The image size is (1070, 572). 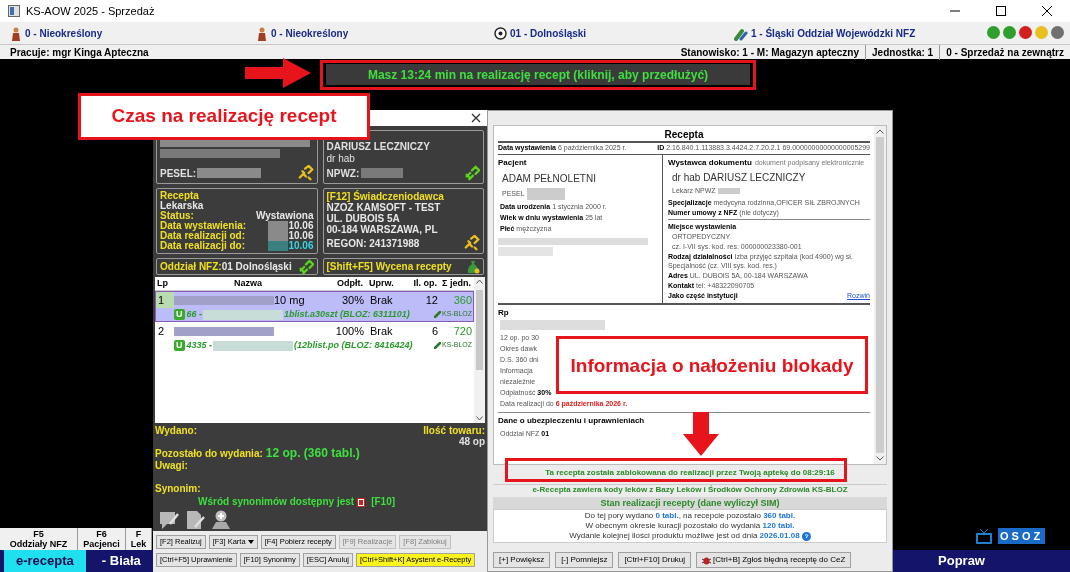 I want to click on bug-icon, so click(x=707, y=560).